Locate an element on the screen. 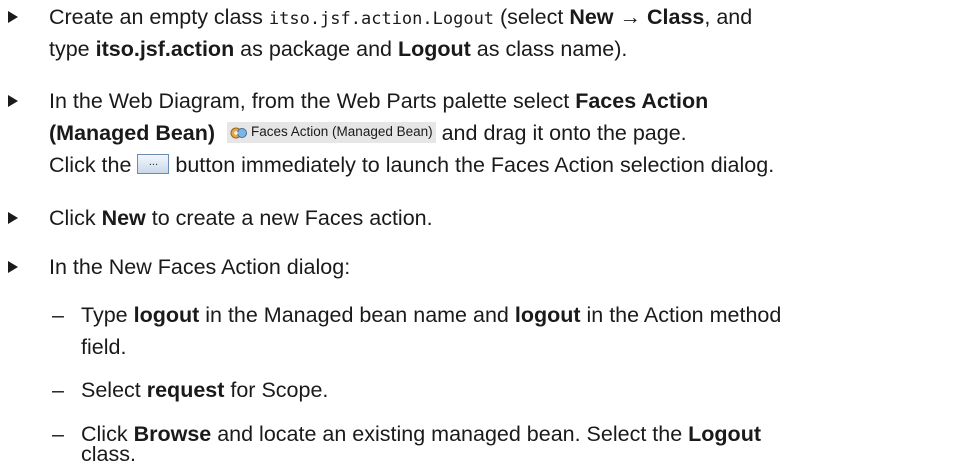 The image size is (958, 463). item-text-line: field. is located at coordinates (104, 347).